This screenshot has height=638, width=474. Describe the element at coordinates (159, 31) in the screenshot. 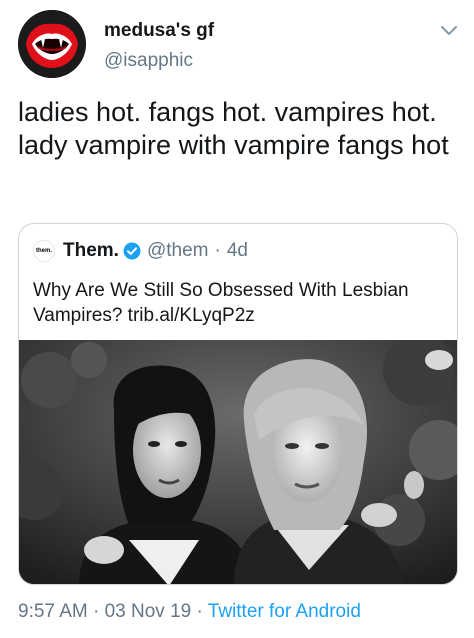

I see `user-display-name: medusa's gf` at that location.